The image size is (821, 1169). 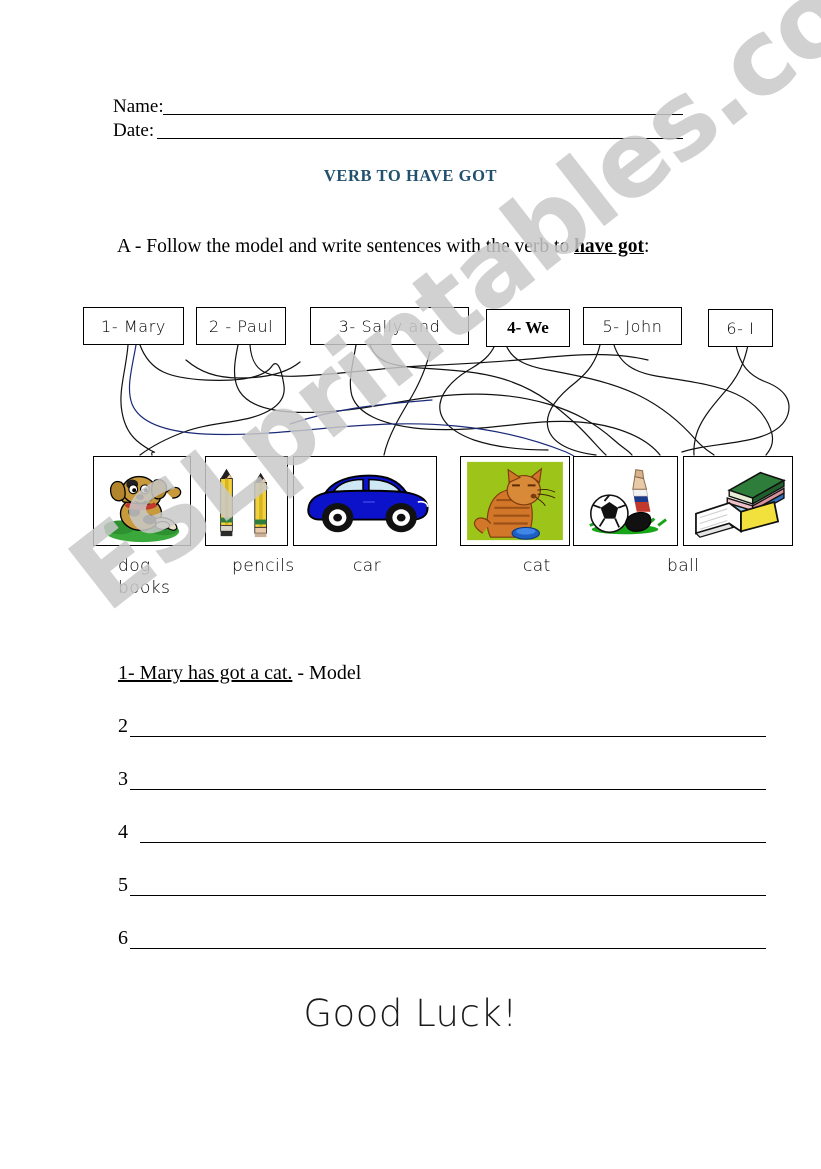 I want to click on picture-box-cat, so click(x=515, y=501).